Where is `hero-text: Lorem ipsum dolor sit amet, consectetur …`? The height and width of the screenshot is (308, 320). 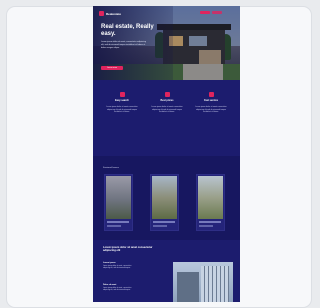
hero-text: Lorem ipsum dolor sit amet, consectetur … is located at coordinates (124, 45).